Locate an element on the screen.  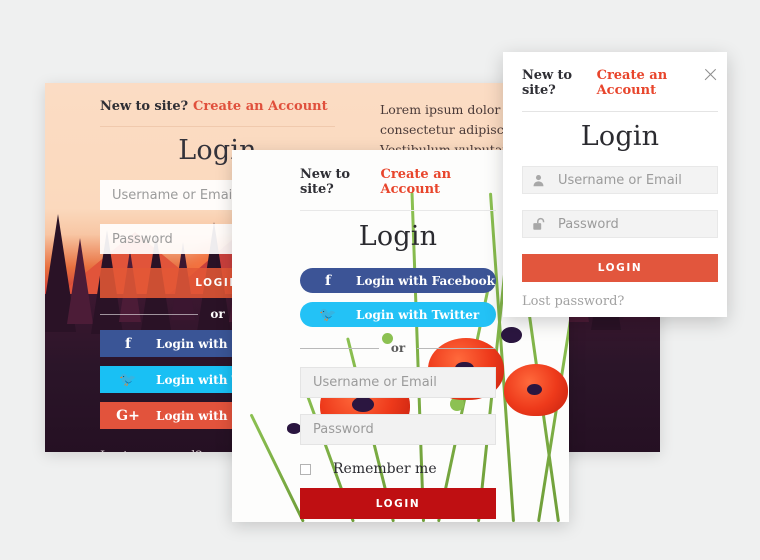
unlock-icon is located at coordinates (542, 224).